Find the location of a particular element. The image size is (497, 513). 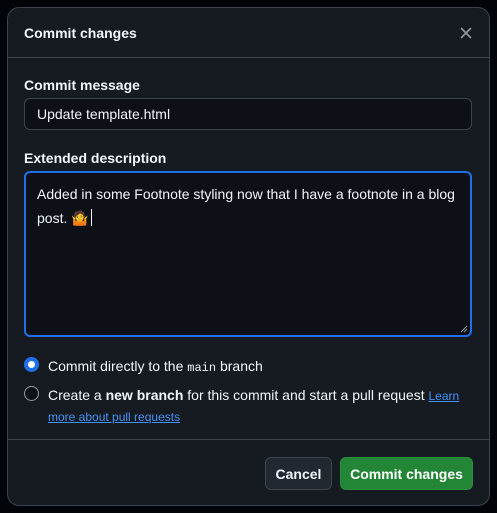

close-icon is located at coordinates (466, 33).